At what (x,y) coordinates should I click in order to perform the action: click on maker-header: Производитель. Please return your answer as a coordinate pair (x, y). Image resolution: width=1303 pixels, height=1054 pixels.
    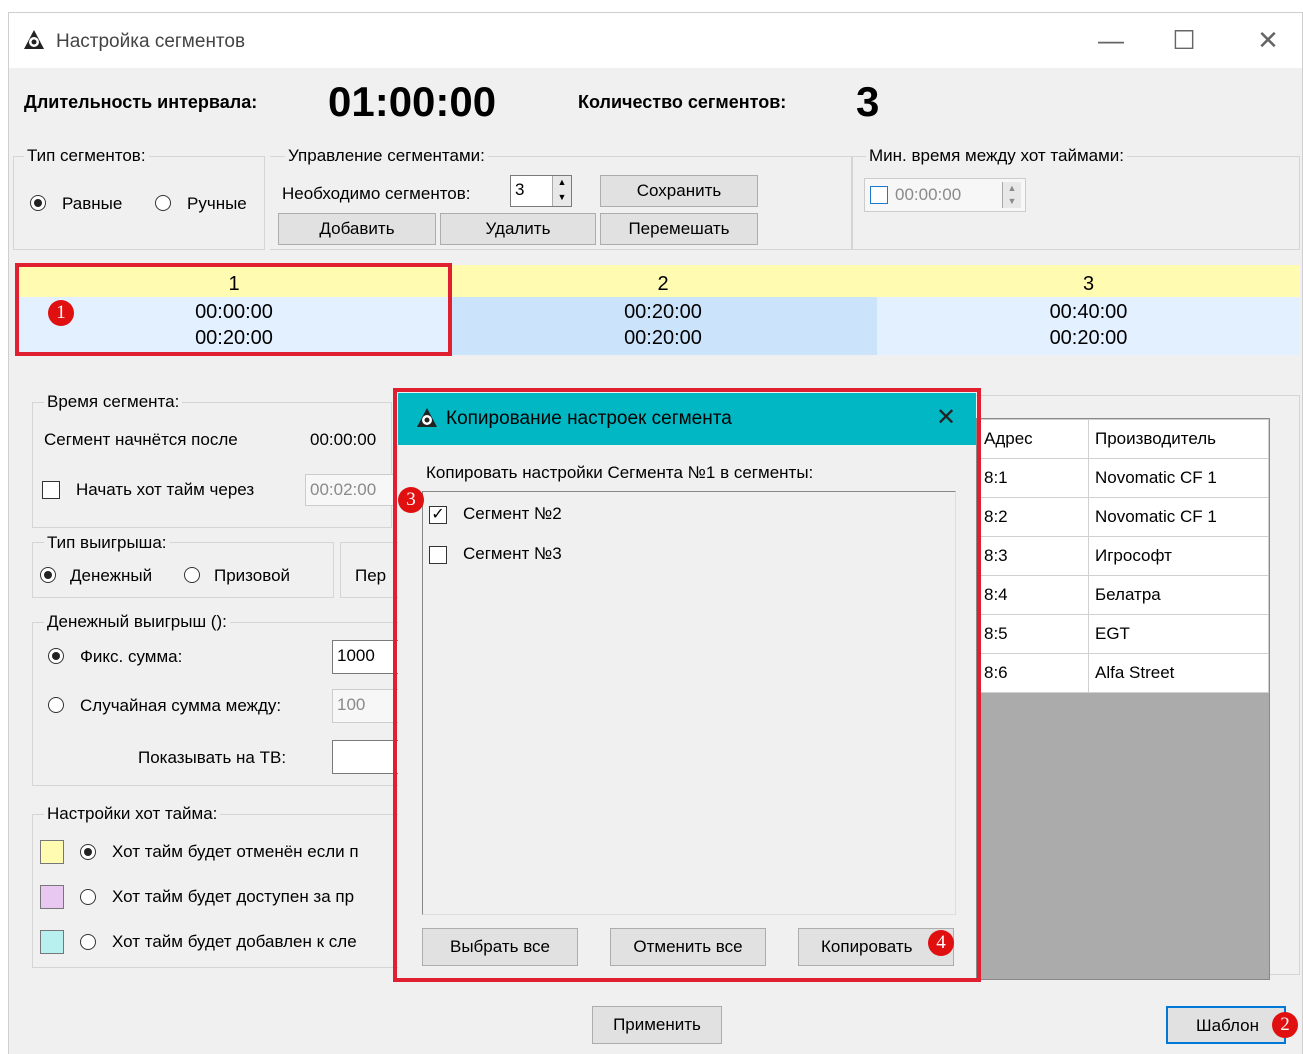
    Looking at the image, I should click on (1178, 439).